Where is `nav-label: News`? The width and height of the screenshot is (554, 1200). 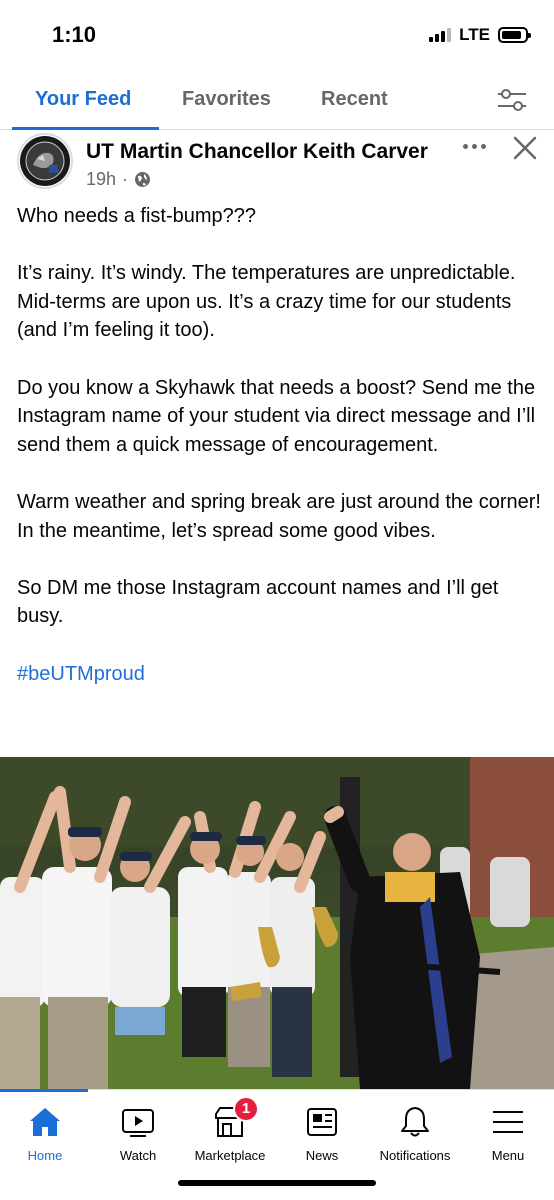
nav-label: News is located at coordinates (322, 1155).